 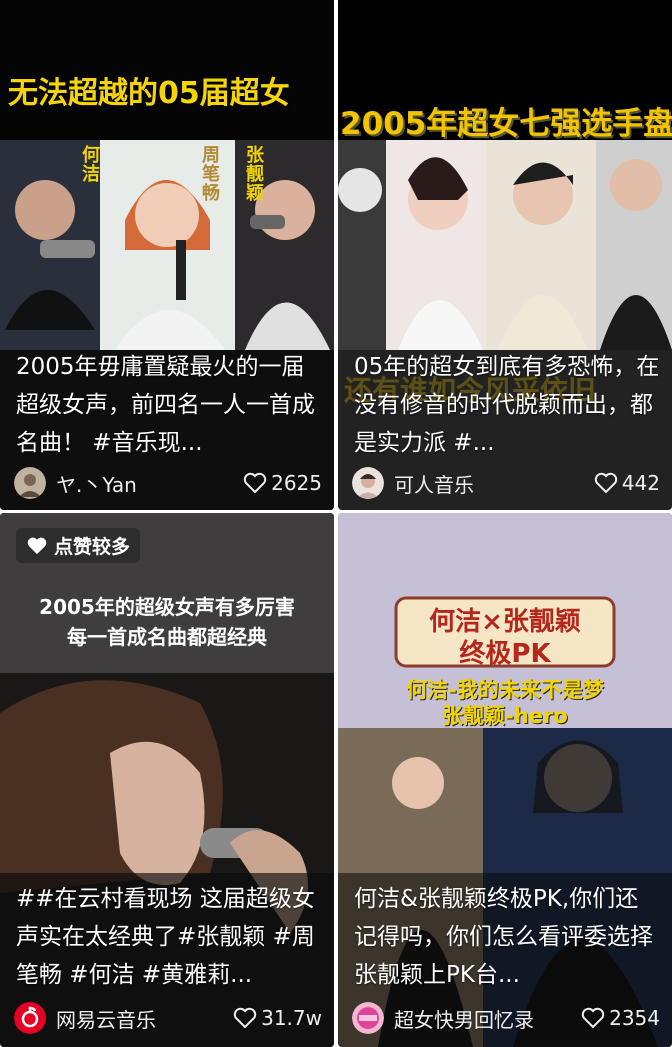 I want to click on like-button: 2354, so click(x=620, y=1018).